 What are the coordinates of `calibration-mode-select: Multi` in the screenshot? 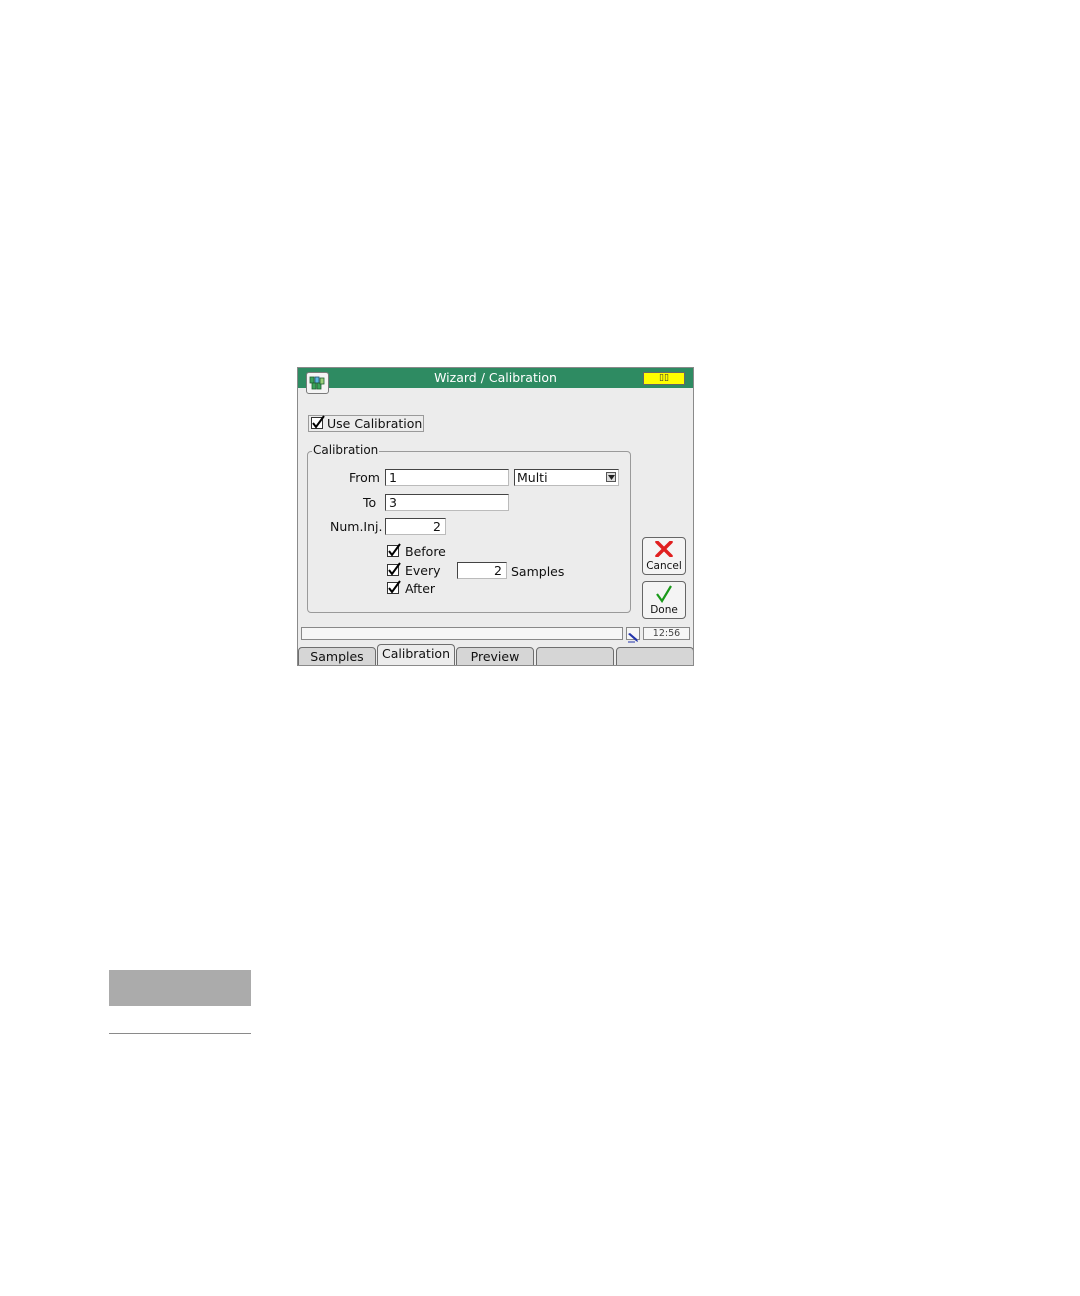 It's located at (566, 477).